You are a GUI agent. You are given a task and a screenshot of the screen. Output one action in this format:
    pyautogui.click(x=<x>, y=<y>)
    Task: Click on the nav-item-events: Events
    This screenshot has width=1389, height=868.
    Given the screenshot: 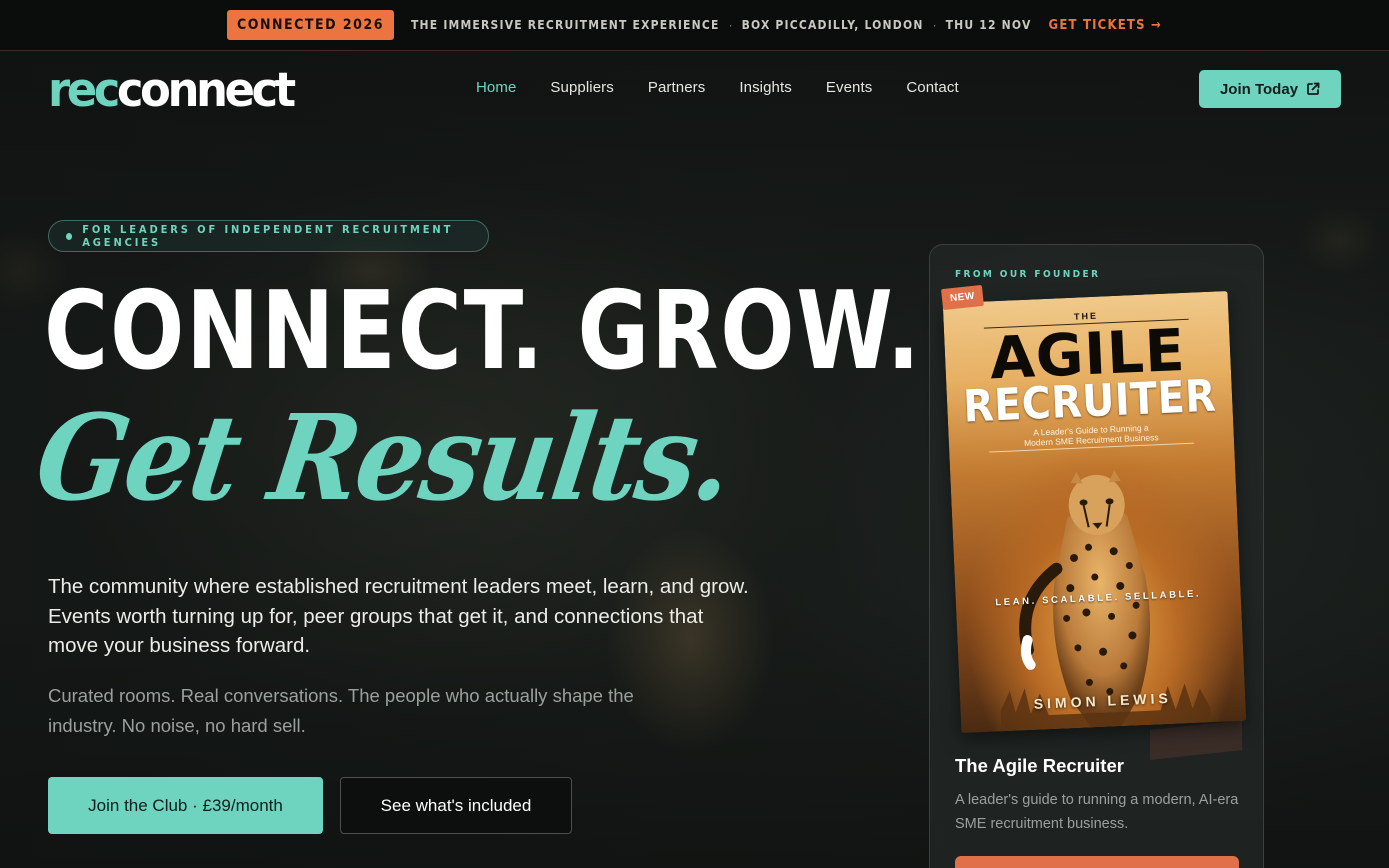 What is the action you would take?
    pyautogui.click(x=849, y=87)
    